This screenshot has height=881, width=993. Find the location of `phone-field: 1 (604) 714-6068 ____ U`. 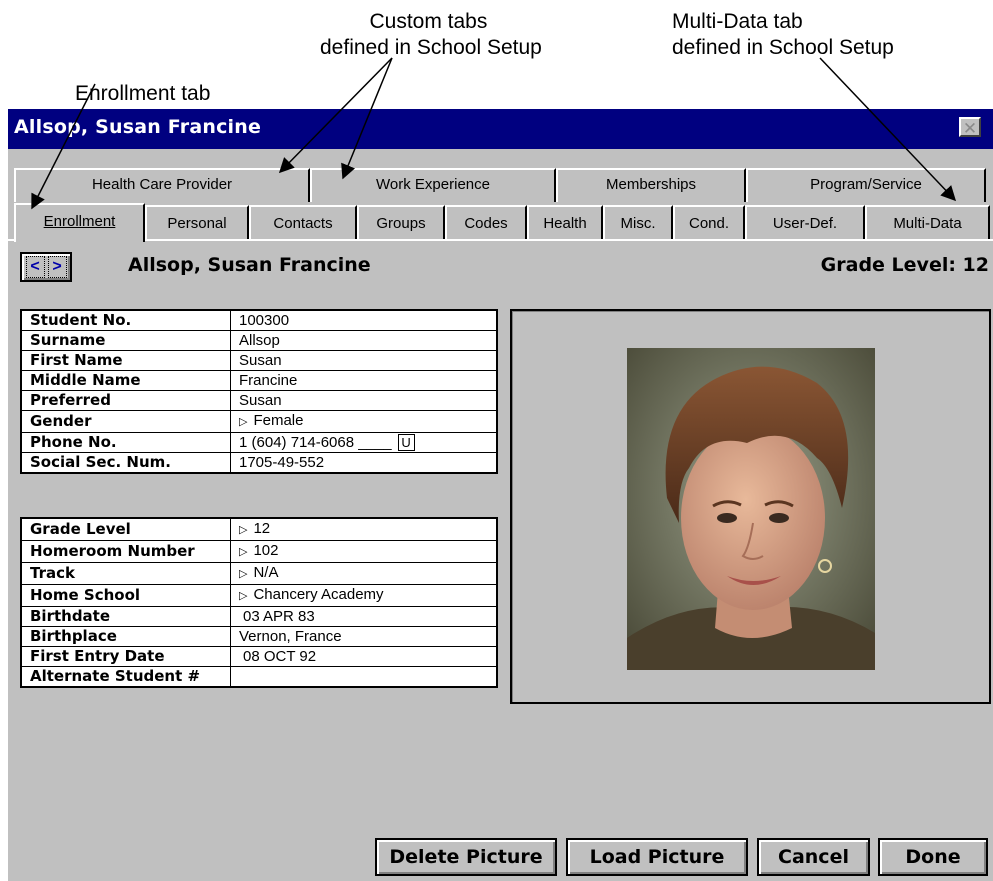

phone-field: 1 (604) 714-6068 ____ U is located at coordinates (363, 442).